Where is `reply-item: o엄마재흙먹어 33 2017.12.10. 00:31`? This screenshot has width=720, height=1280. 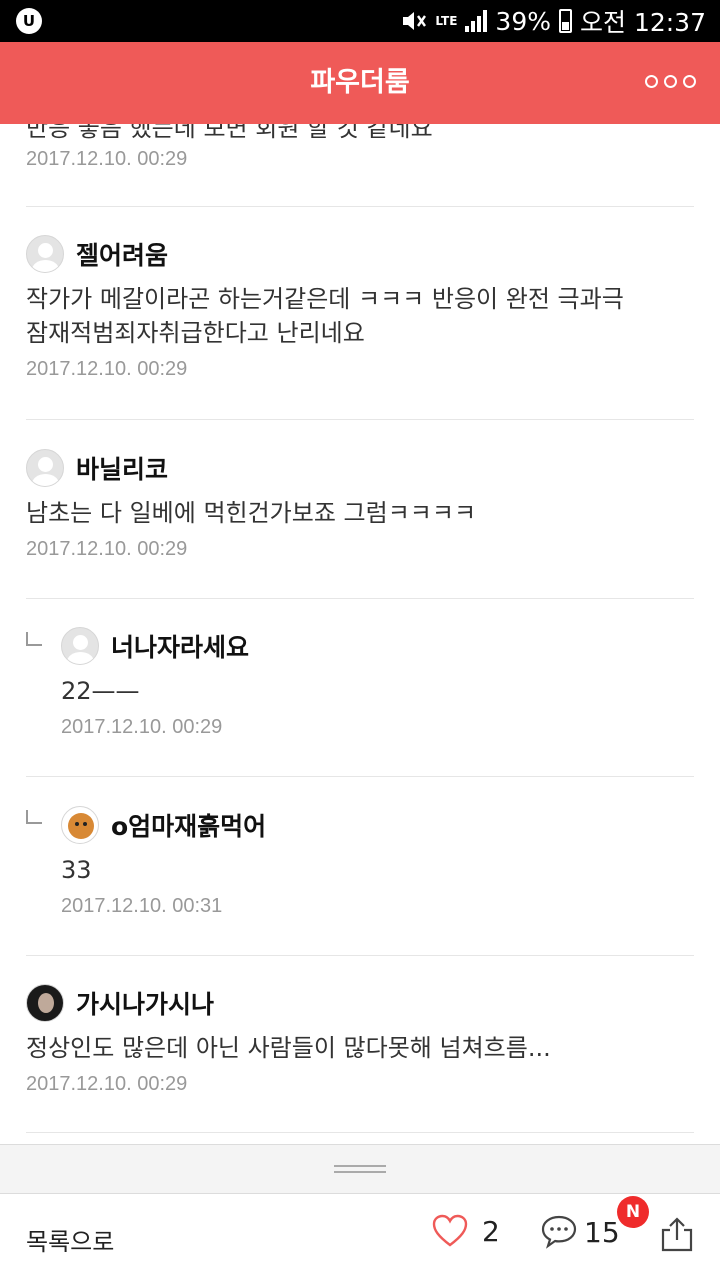
reply-item: o엄마재흙먹어 33 2017.12.10. 00:31 is located at coordinates (377, 861).